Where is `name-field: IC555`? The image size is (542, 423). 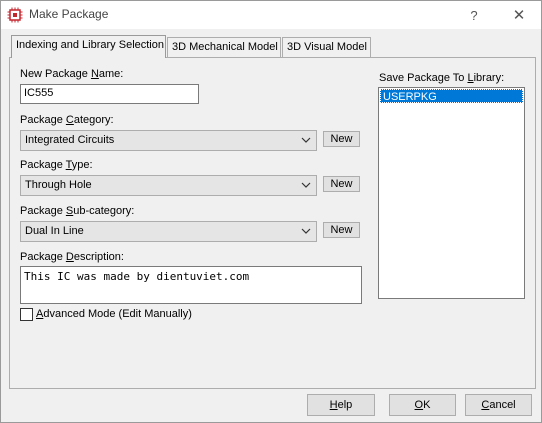 name-field: IC555 is located at coordinates (109, 94).